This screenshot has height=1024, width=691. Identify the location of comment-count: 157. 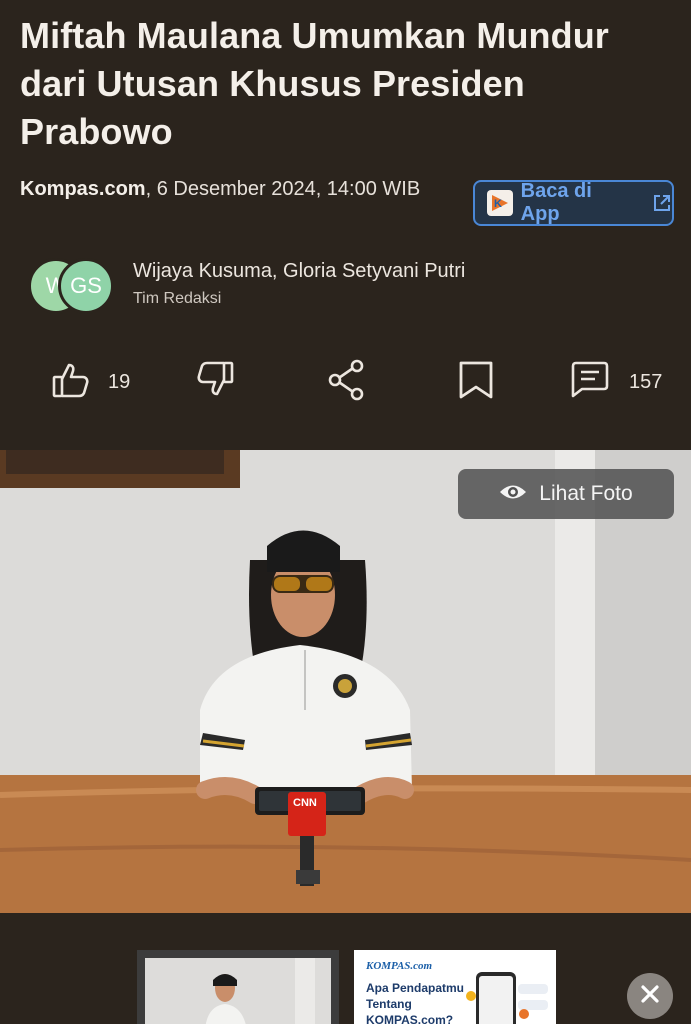
(646, 381).